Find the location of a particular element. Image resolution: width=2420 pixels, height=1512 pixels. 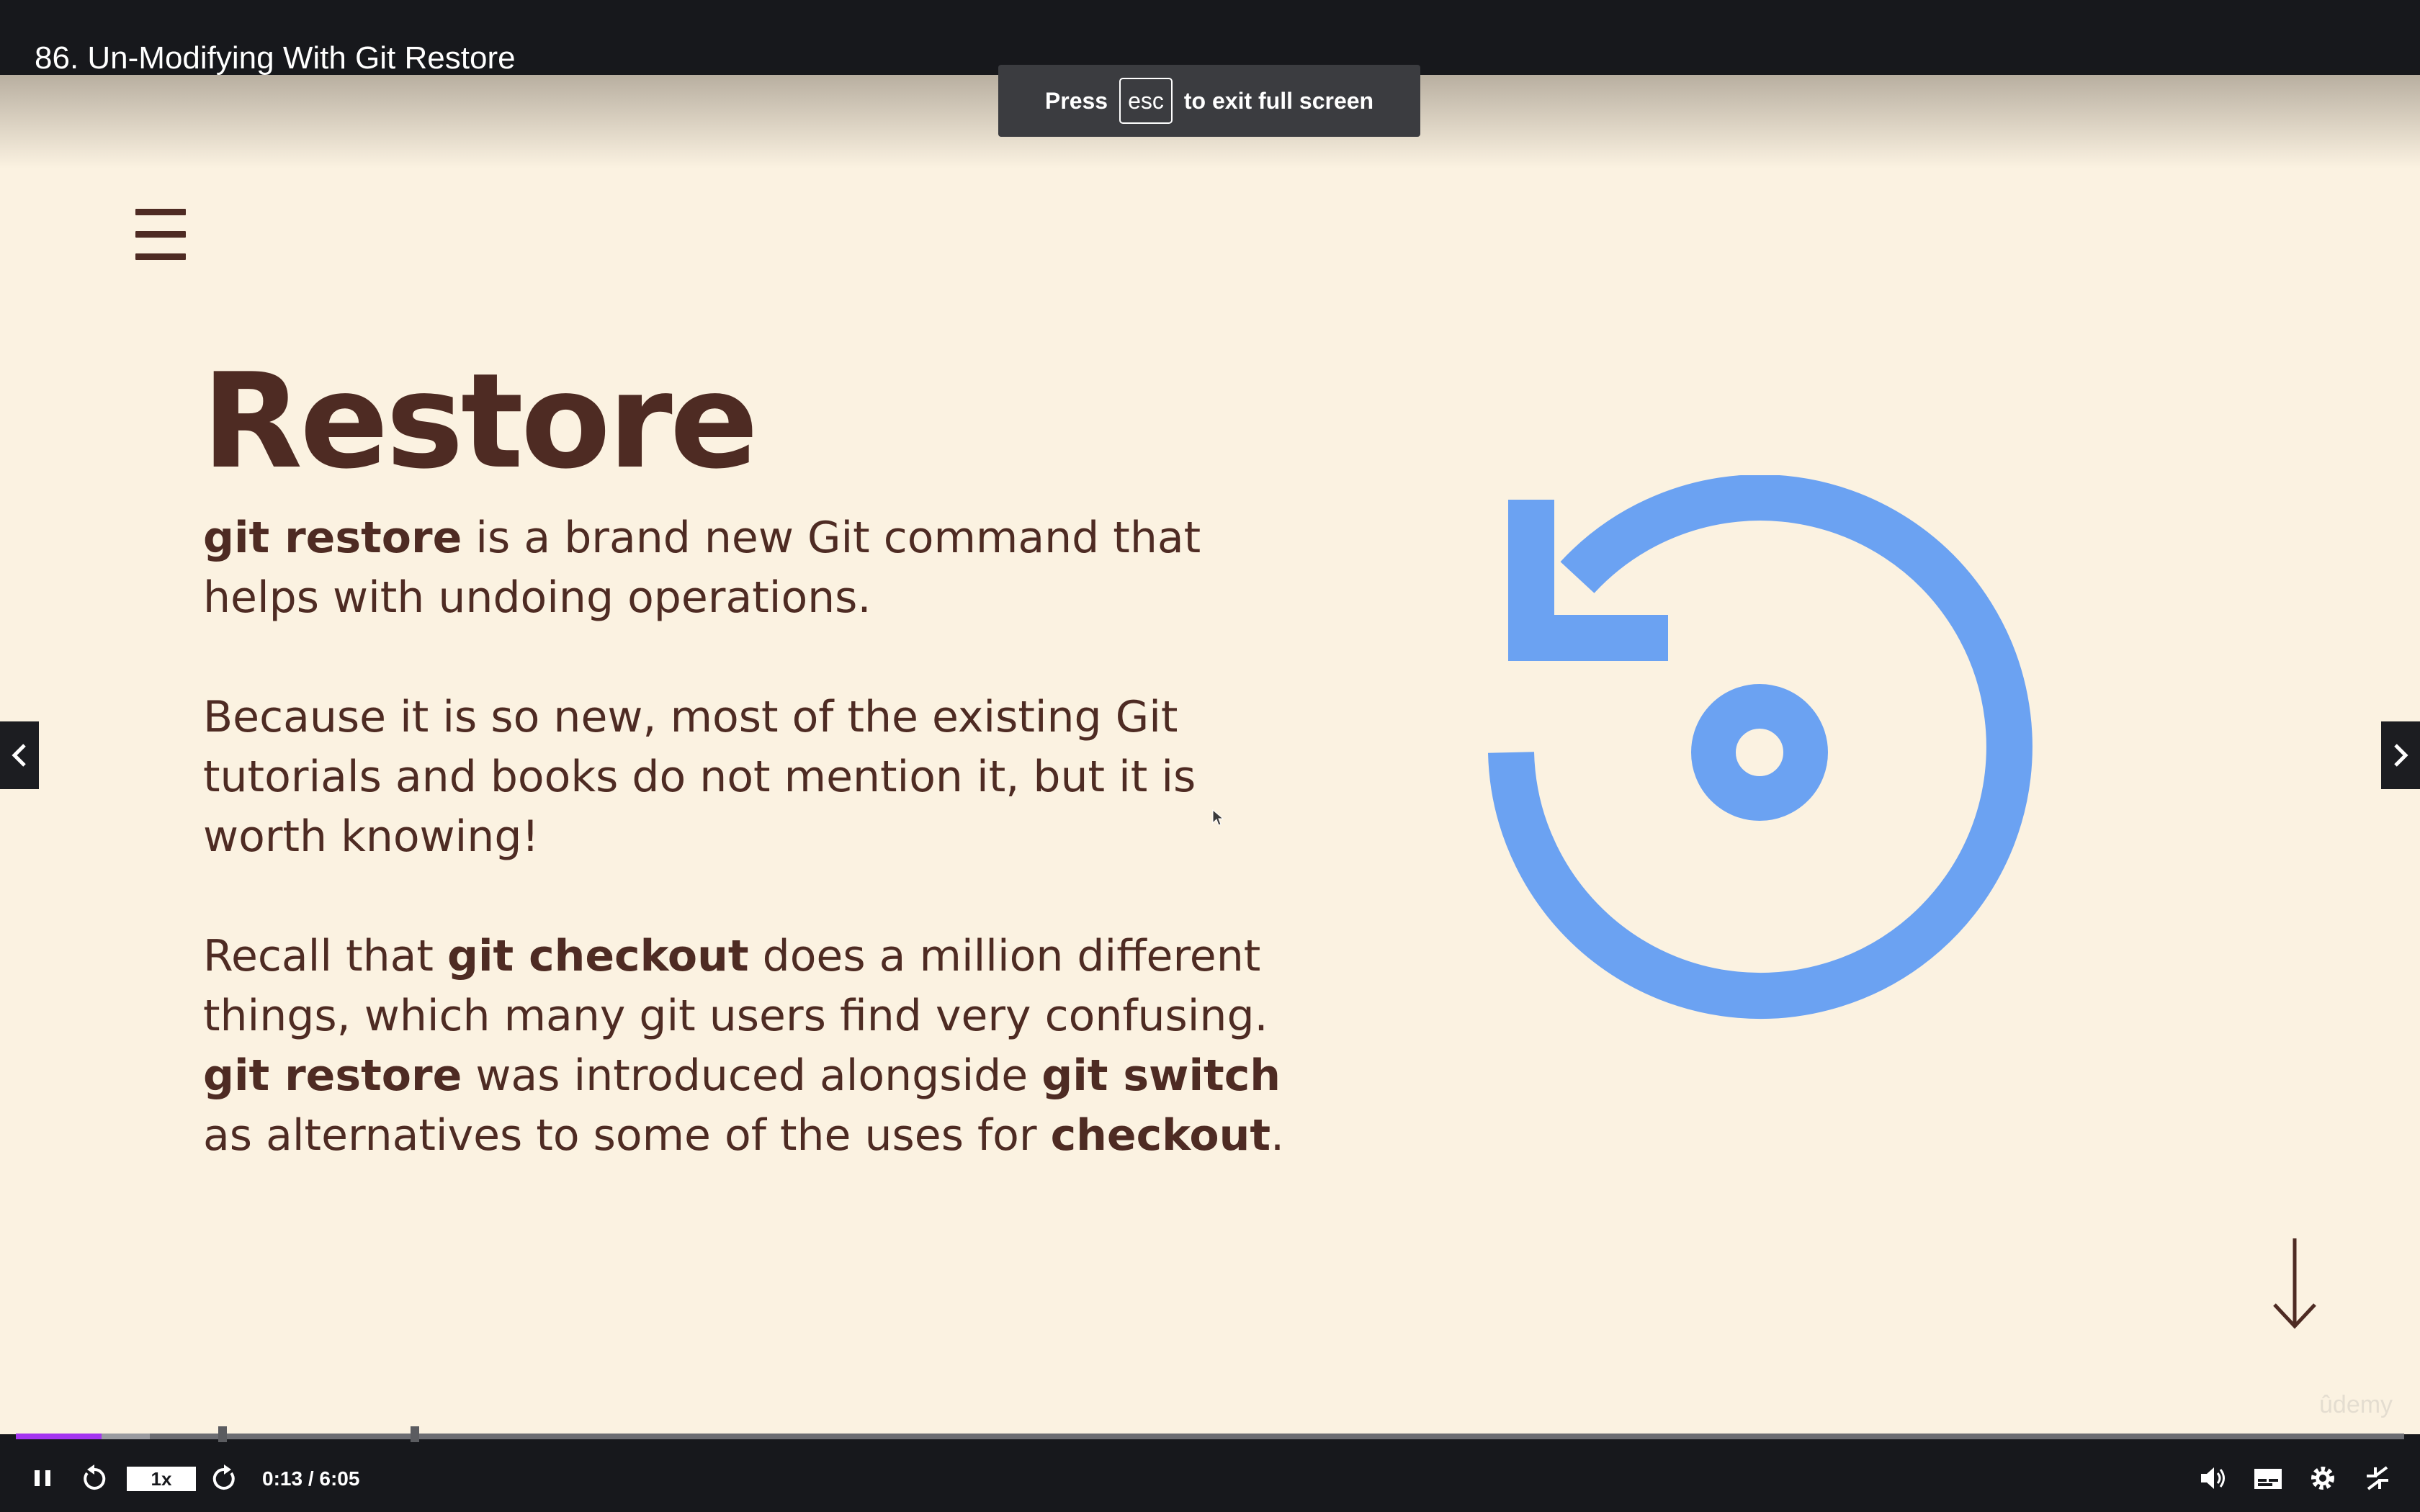

next-slide-button is located at coordinates (2400, 755).